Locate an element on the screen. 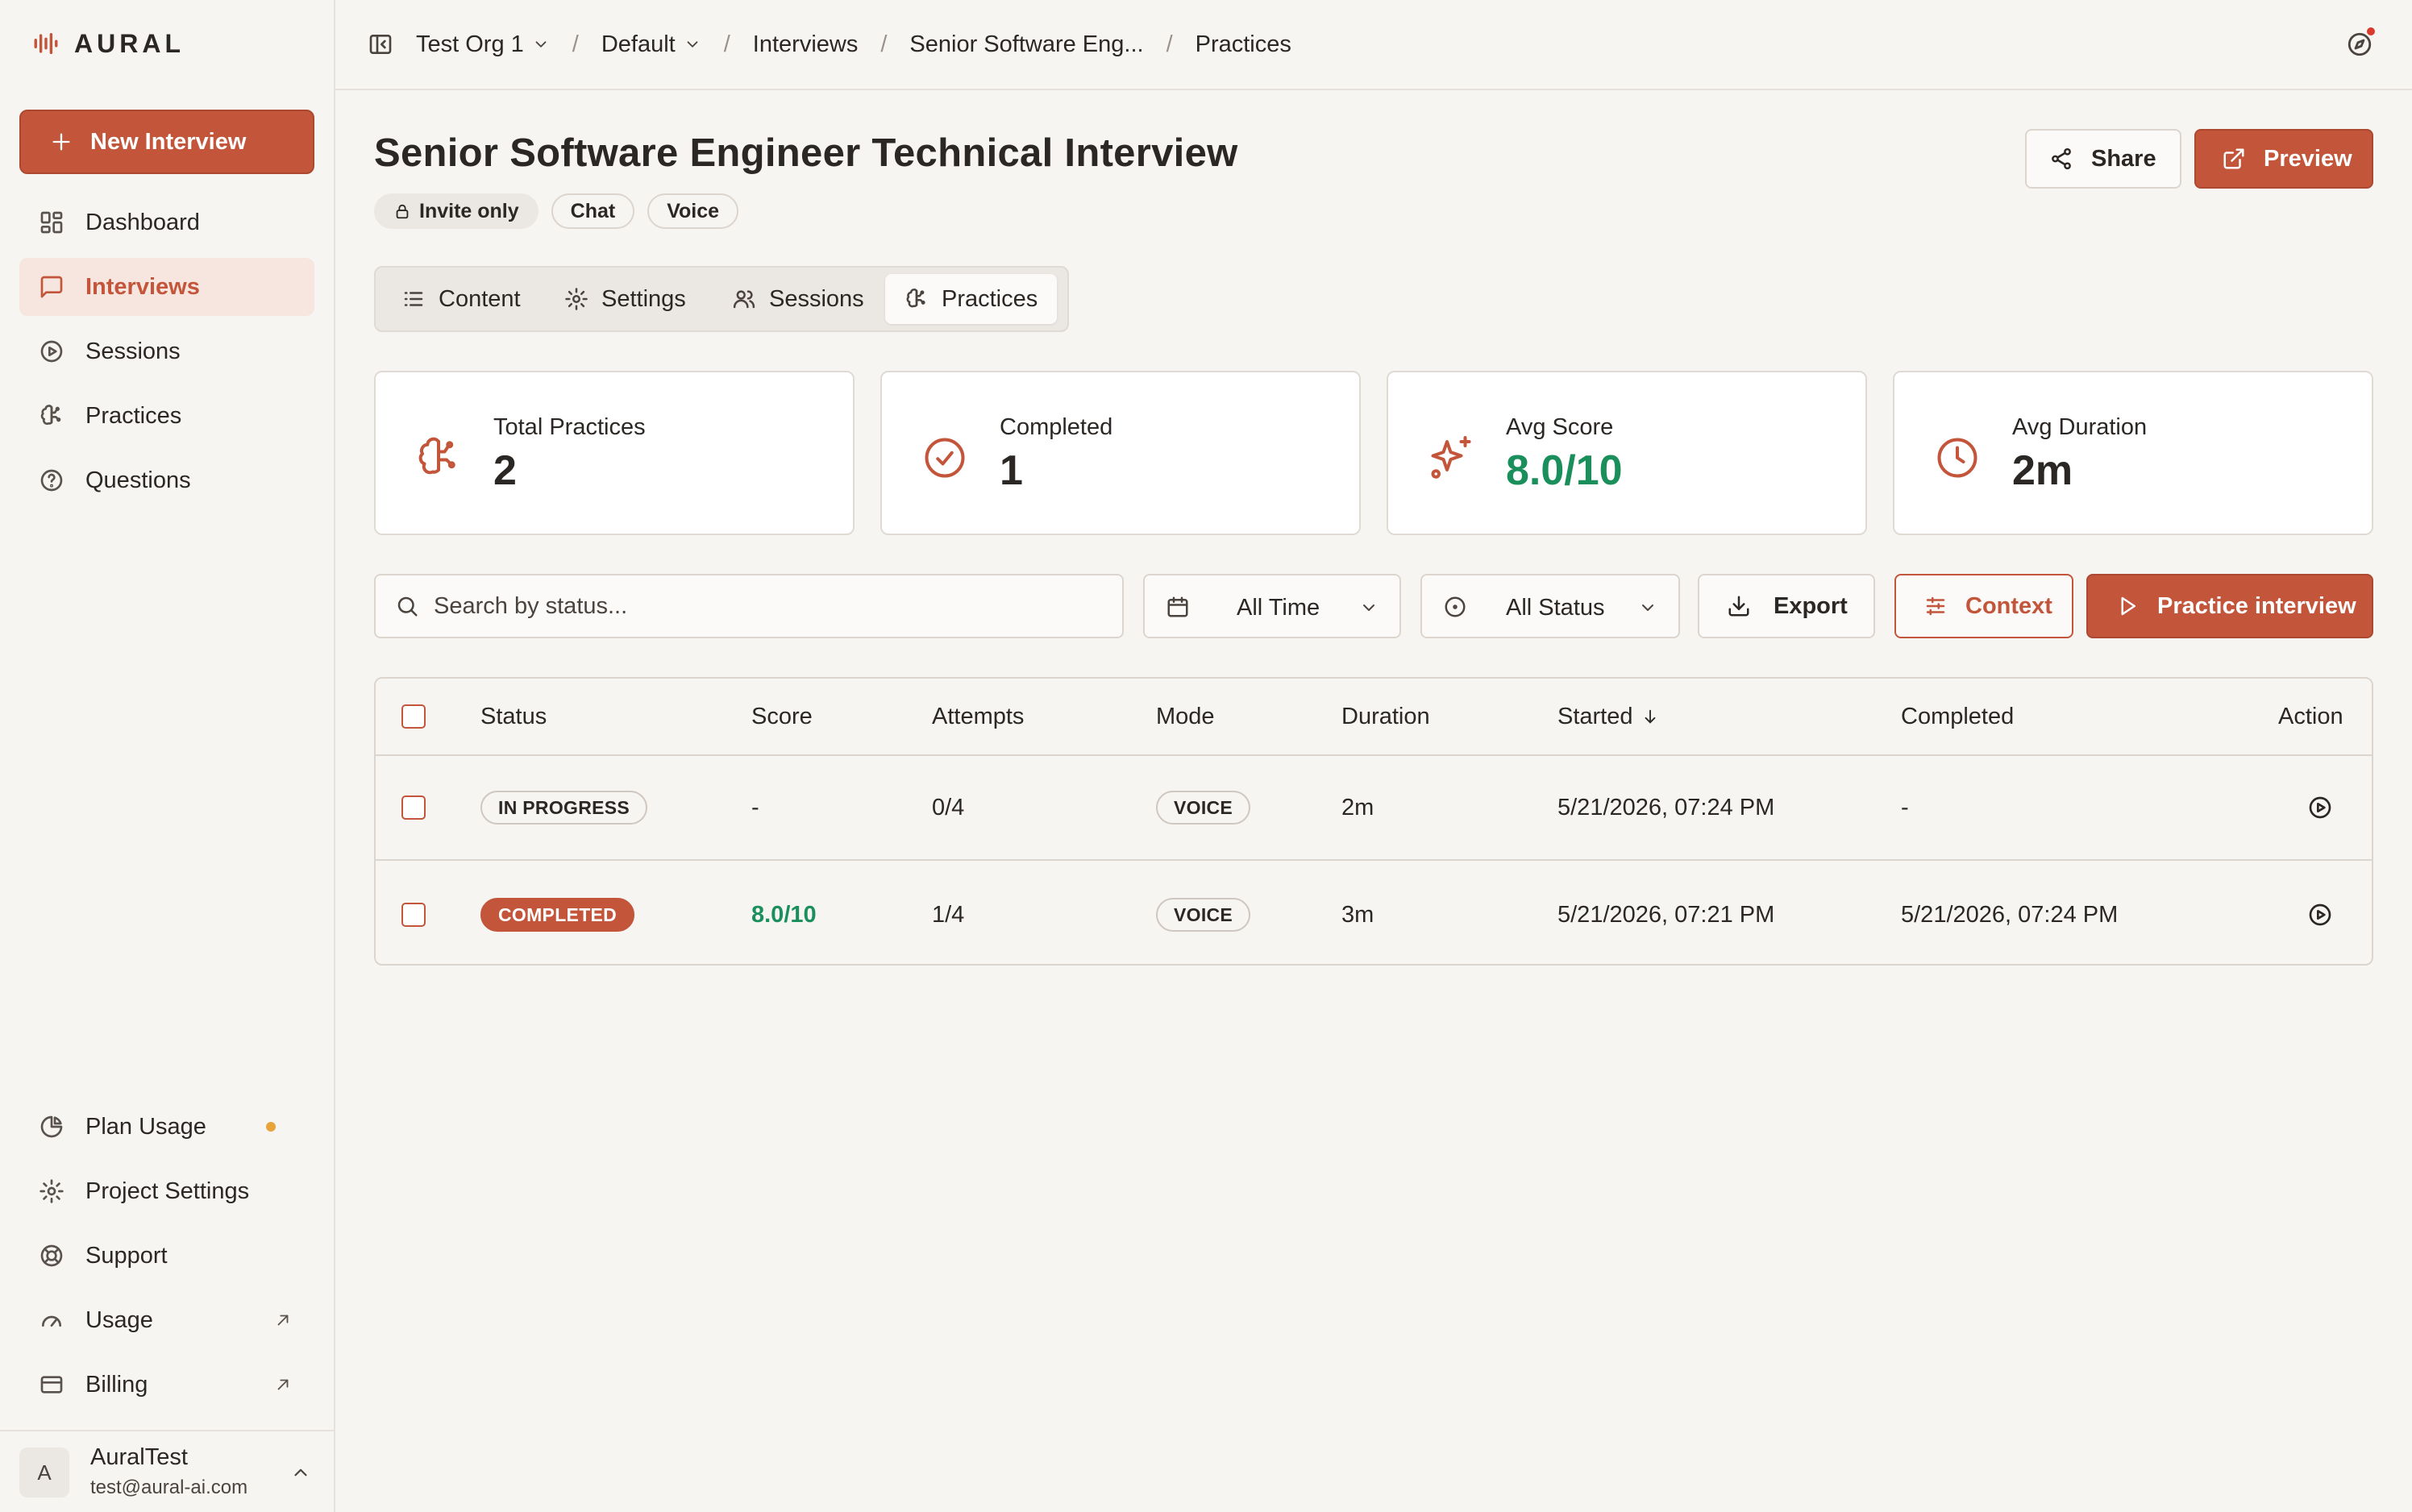 The width and height of the screenshot is (2412, 1512). list-icon is located at coordinates (413, 299).